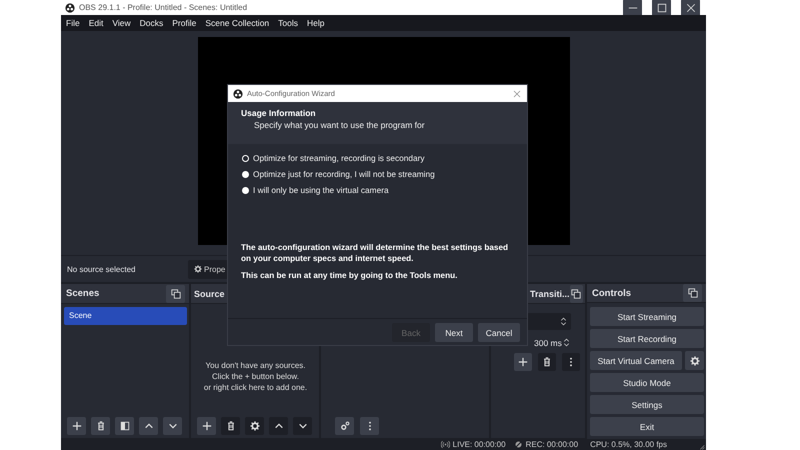  What do you see at coordinates (499, 332) in the screenshot?
I see `dialog-button: Cancel` at bounding box center [499, 332].